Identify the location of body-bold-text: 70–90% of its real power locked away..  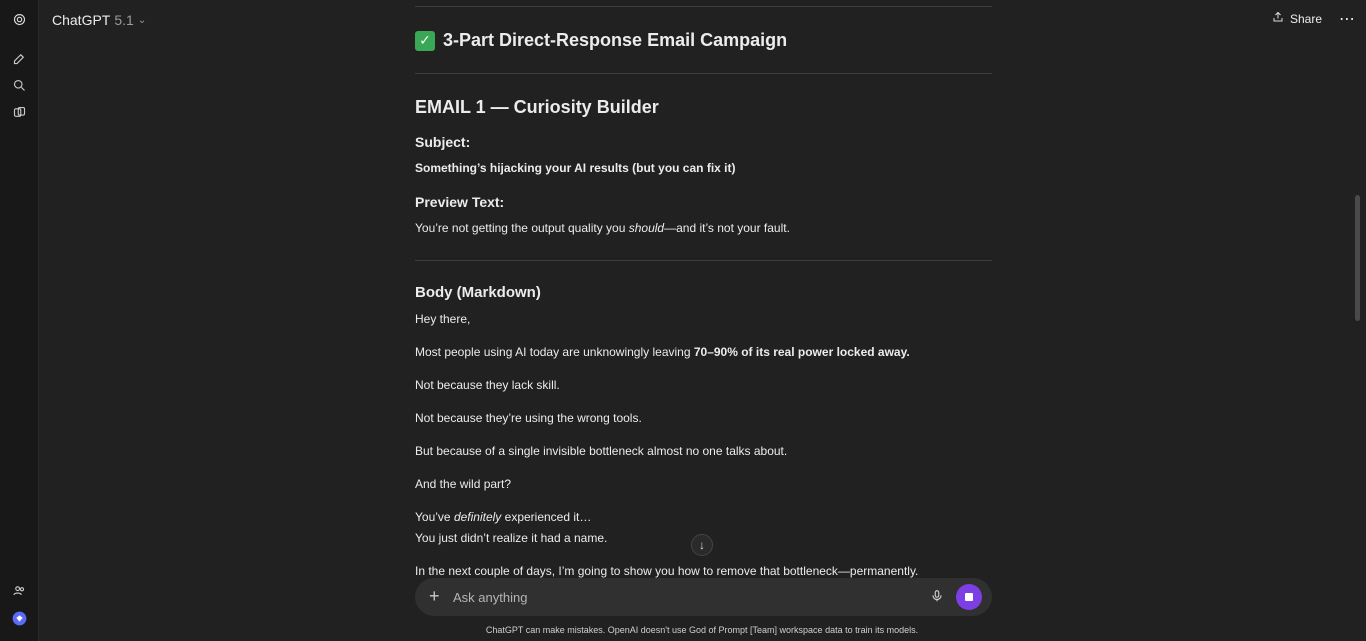
(801, 352).